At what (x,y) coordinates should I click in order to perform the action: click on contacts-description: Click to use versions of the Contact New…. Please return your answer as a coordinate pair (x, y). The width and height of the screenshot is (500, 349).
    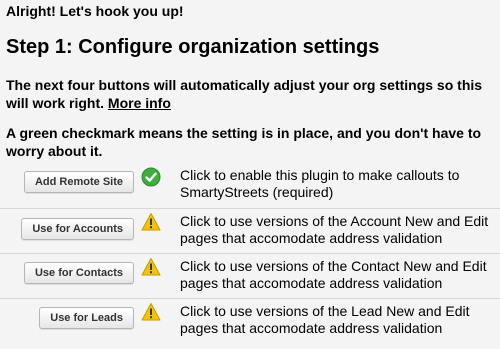
    Looking at the image, I should click on (333, 274).